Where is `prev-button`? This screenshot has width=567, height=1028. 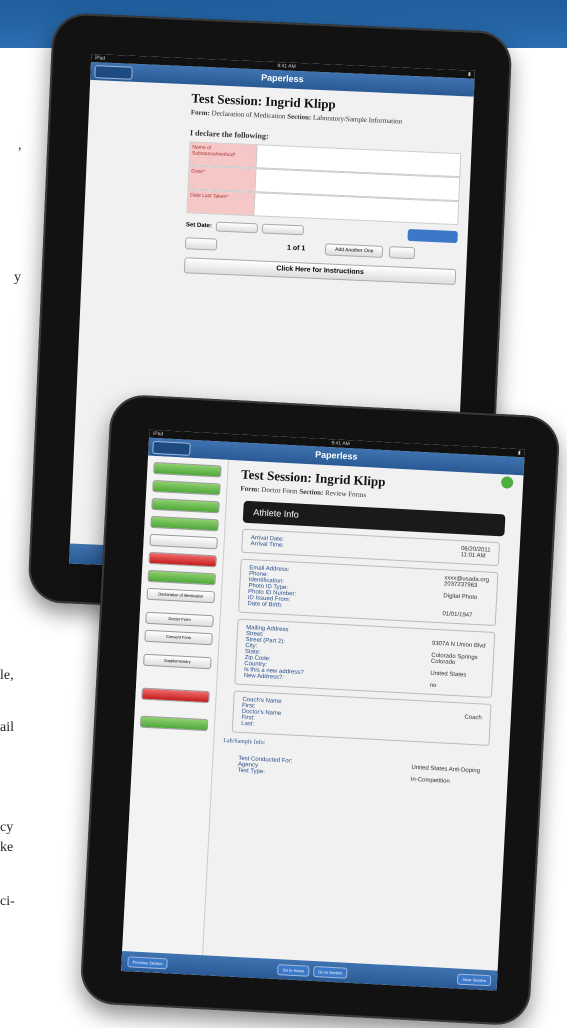 prev-button is located at coordinates (201, 244).